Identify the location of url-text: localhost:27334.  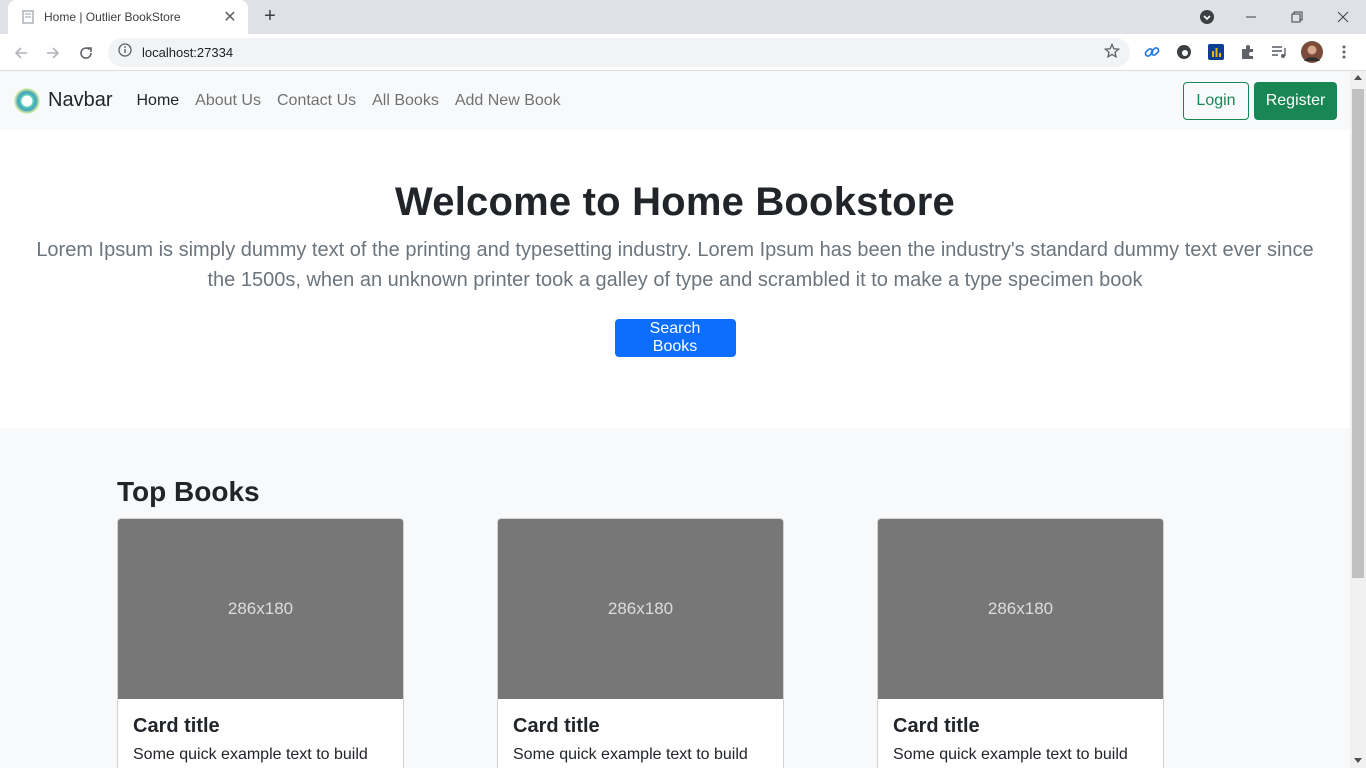
(187, 52).